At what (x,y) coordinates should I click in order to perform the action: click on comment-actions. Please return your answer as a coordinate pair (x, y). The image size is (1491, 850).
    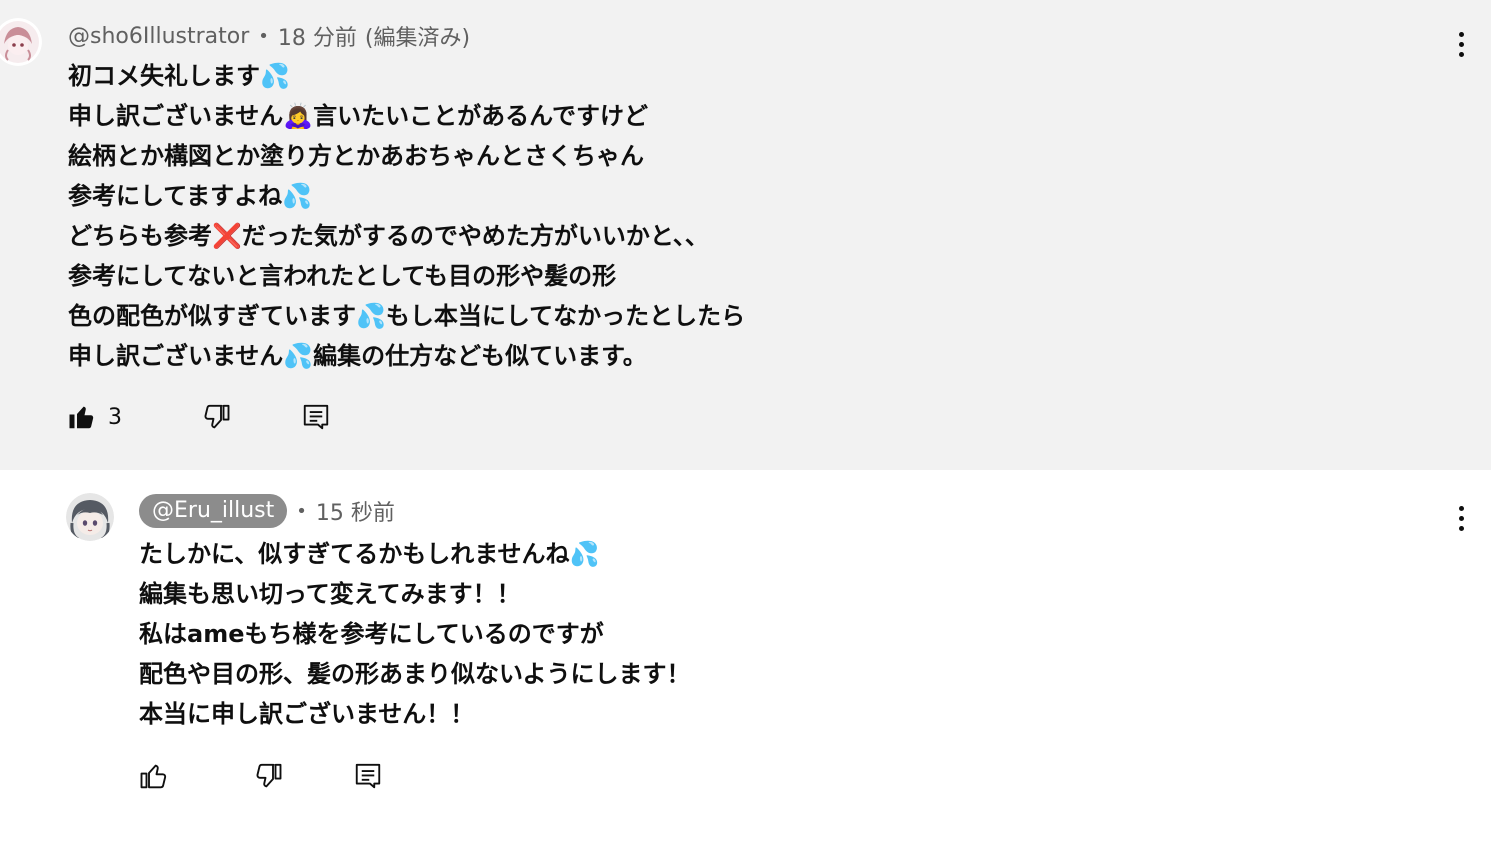
    Looking at the image, I should click on (261, 776).